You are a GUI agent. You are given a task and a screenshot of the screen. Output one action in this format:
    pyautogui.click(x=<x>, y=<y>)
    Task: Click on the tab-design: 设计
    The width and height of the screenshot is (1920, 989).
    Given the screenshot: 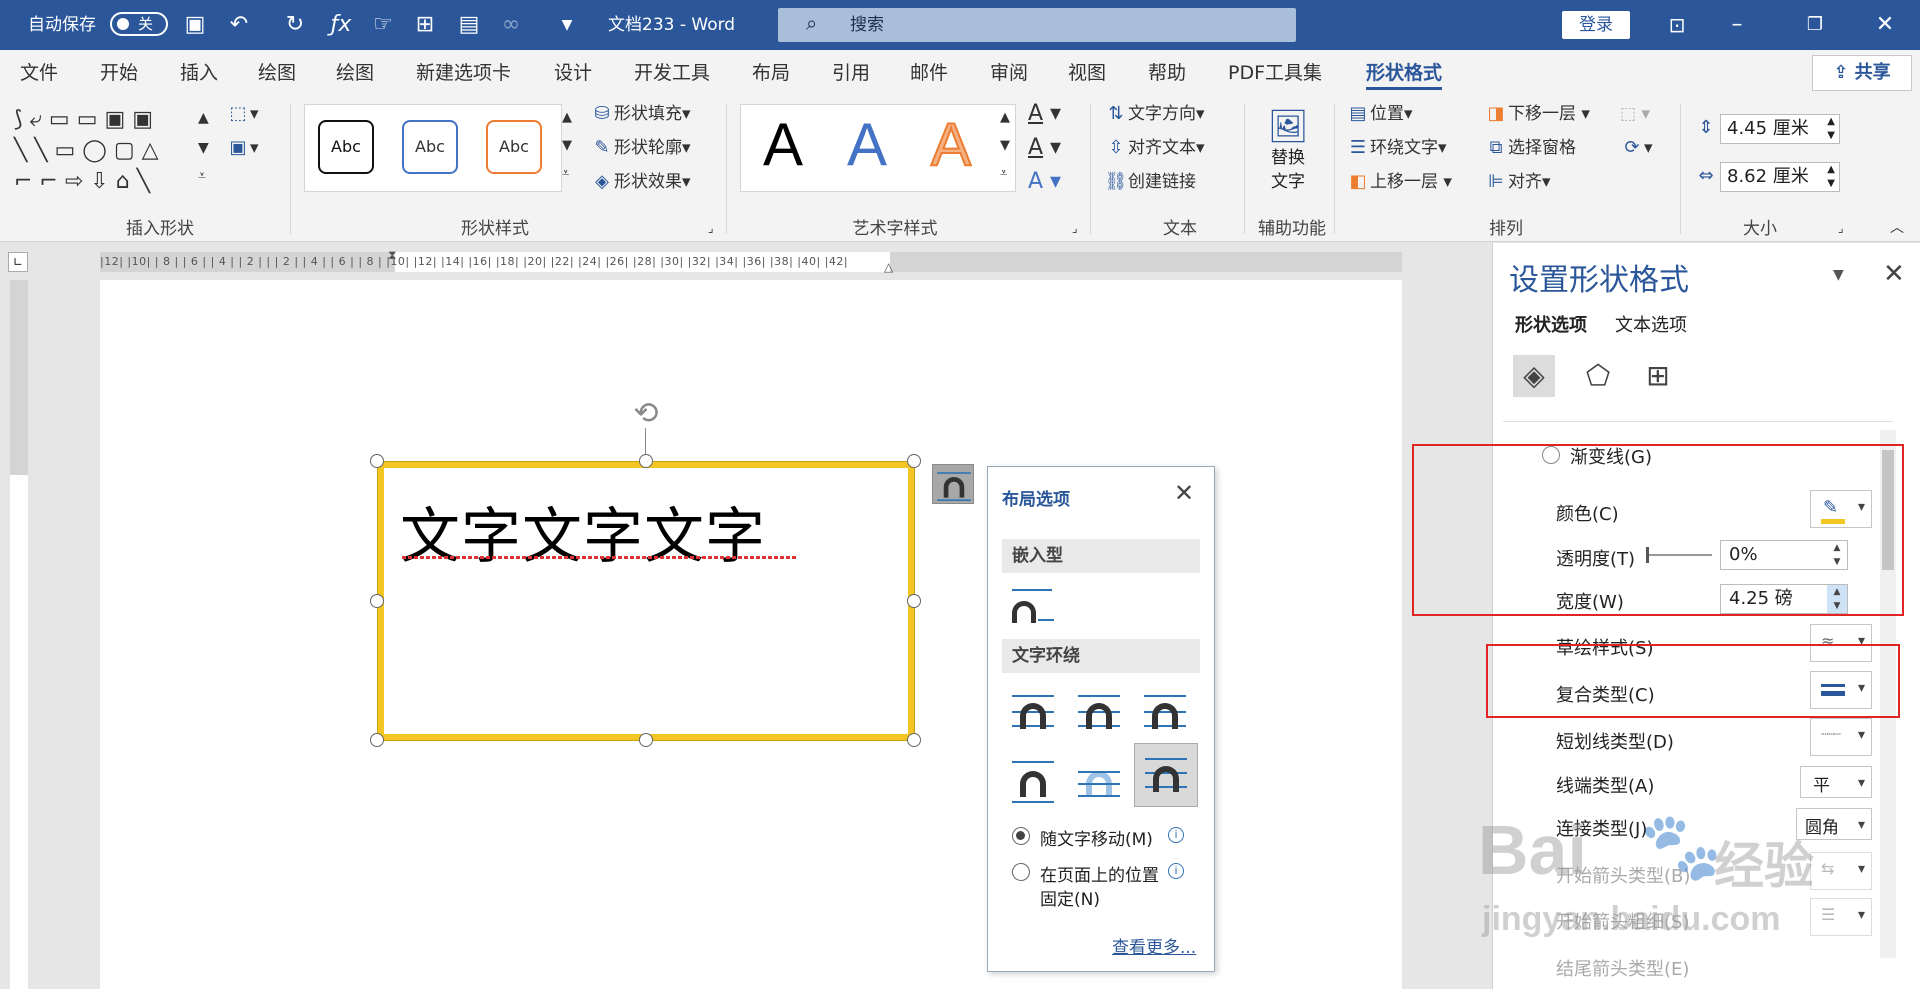 What is the action you would take?
    pyautogui.click(x=573, y=73)
    